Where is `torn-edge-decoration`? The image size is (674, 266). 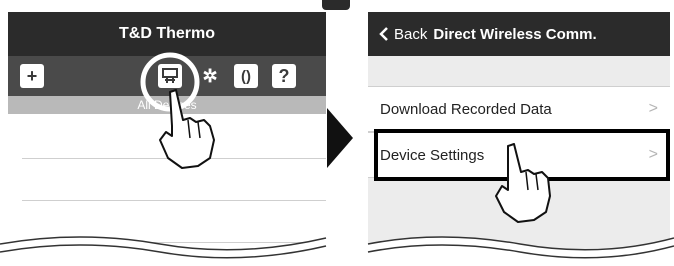
torn-edge-decoration is located at coordinates (337, 251).